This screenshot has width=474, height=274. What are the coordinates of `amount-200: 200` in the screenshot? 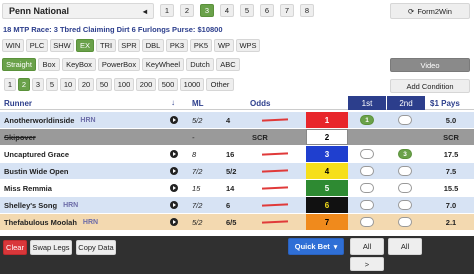 It's located at (146, 84).